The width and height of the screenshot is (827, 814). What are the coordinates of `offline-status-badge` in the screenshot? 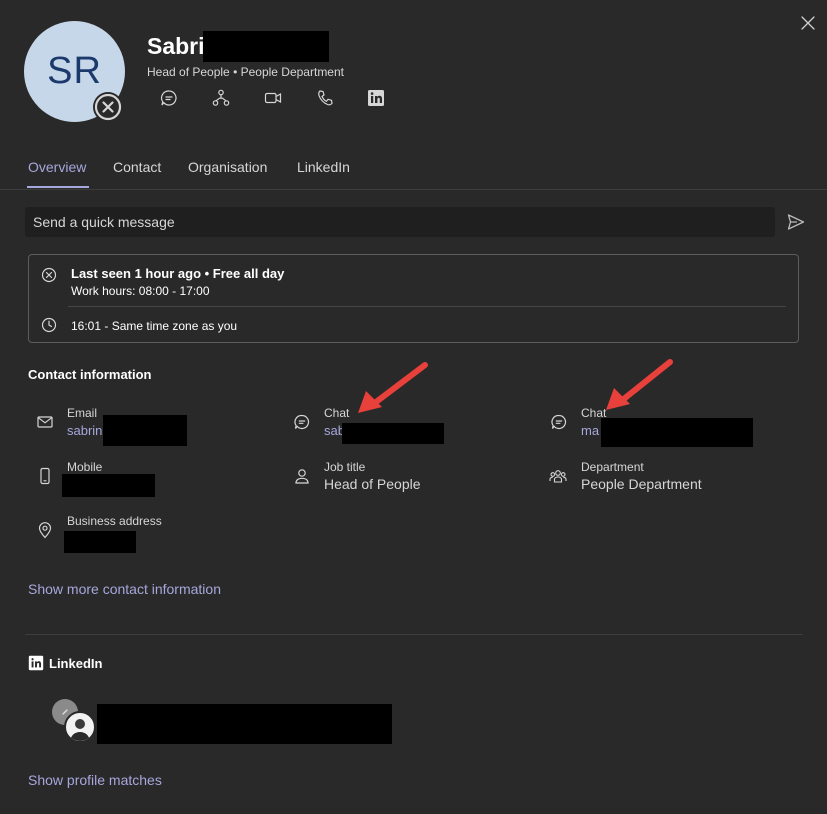 It's located at (108, 107).